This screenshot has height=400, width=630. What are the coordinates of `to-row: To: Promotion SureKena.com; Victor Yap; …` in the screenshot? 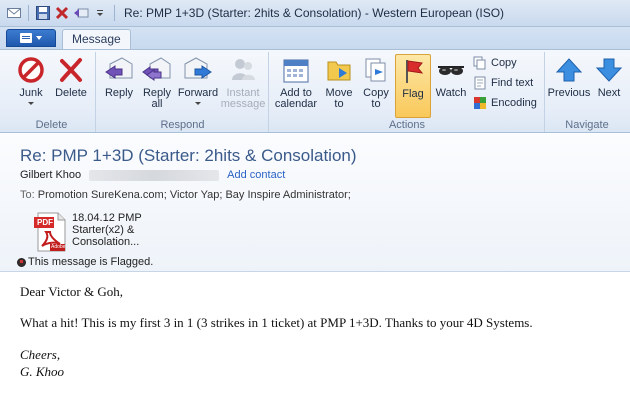 It's located at (185, 195).